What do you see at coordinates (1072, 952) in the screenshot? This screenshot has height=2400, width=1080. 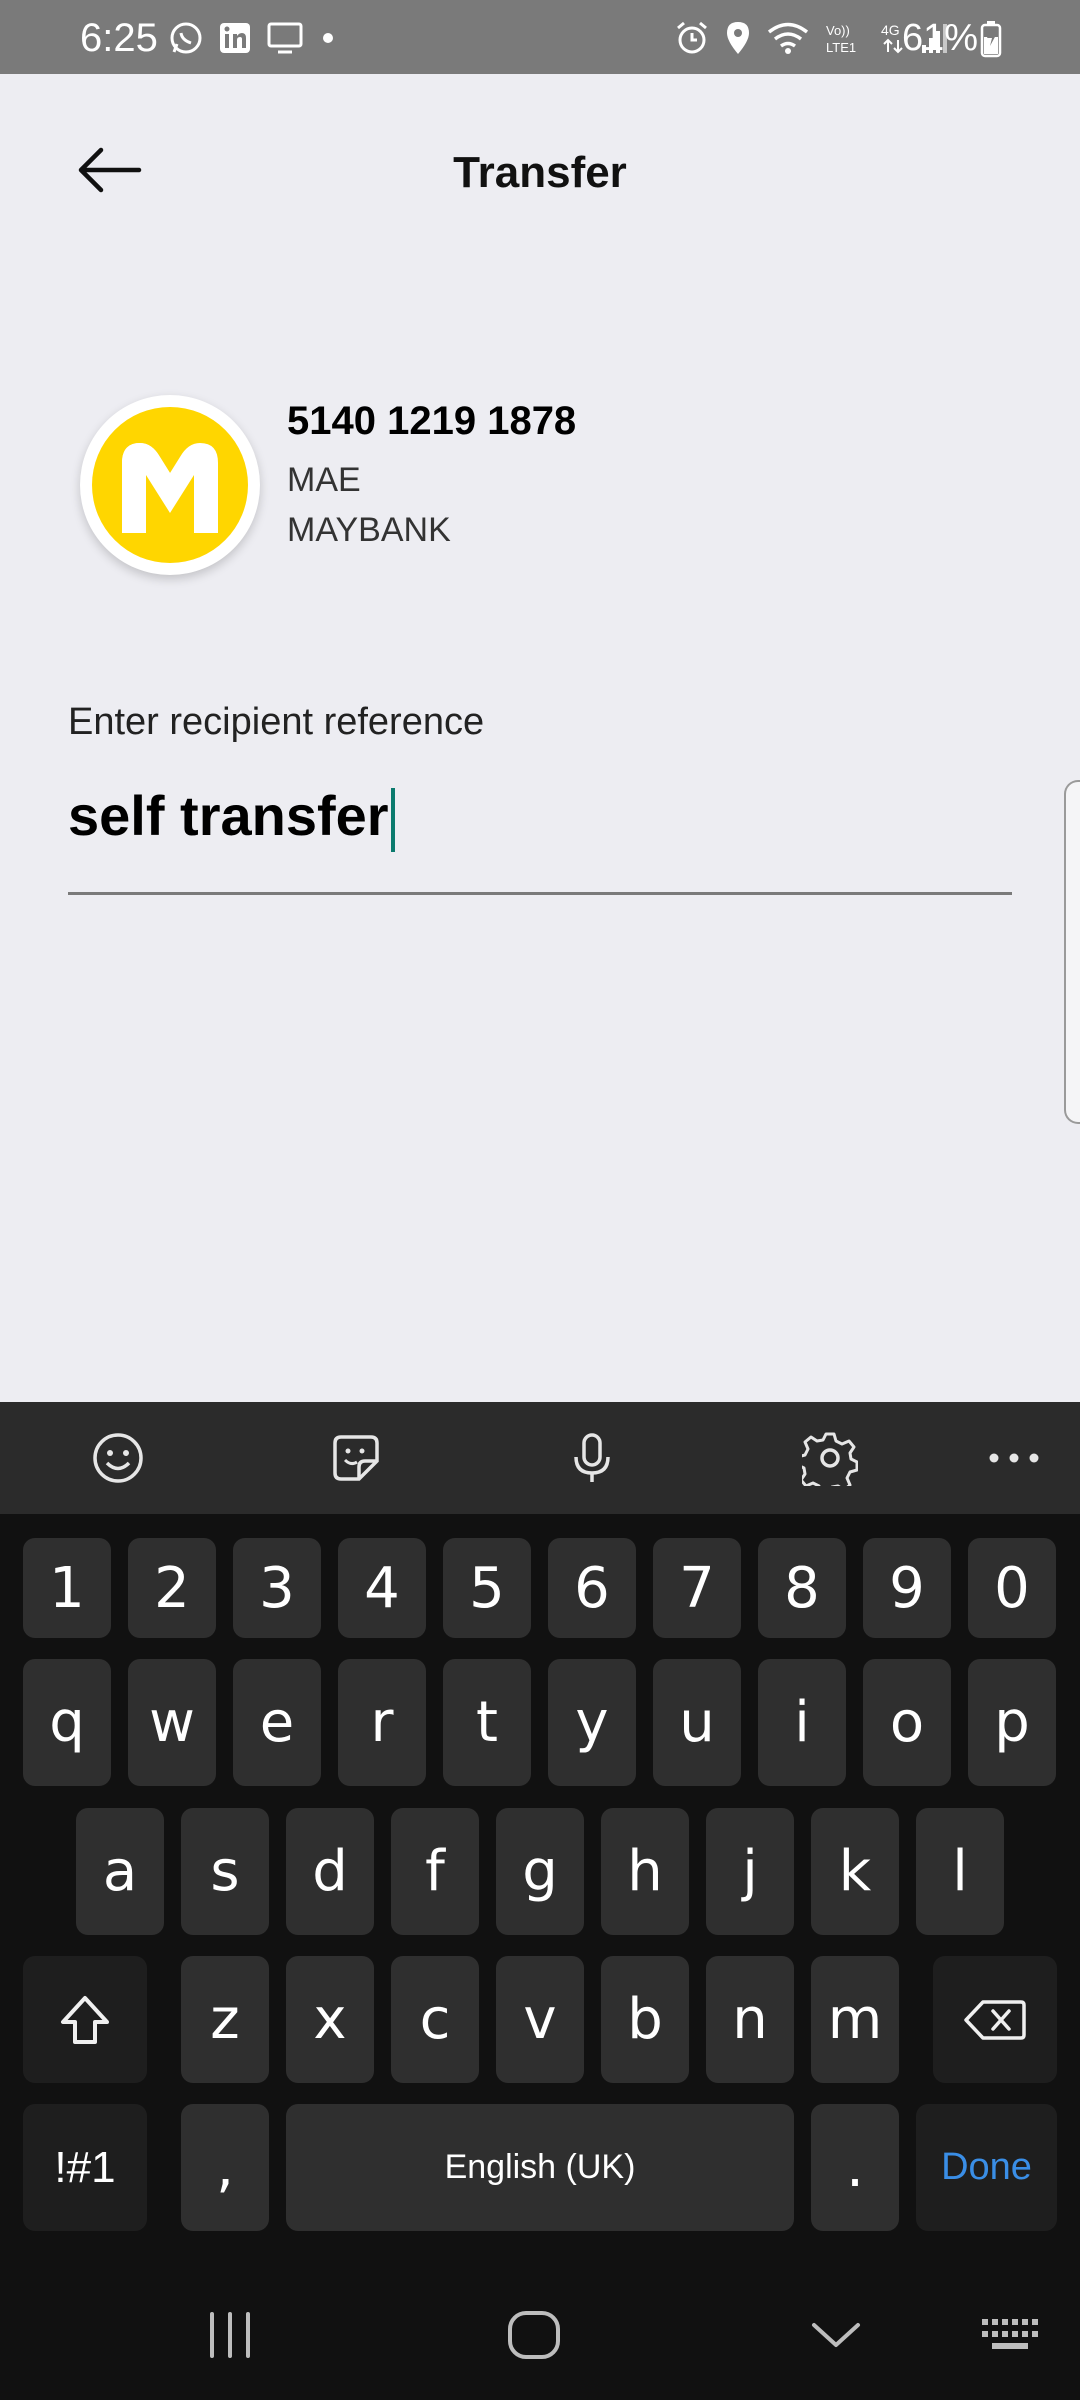 I see `edge-panel-handle` at bounding box center [1072, 952].